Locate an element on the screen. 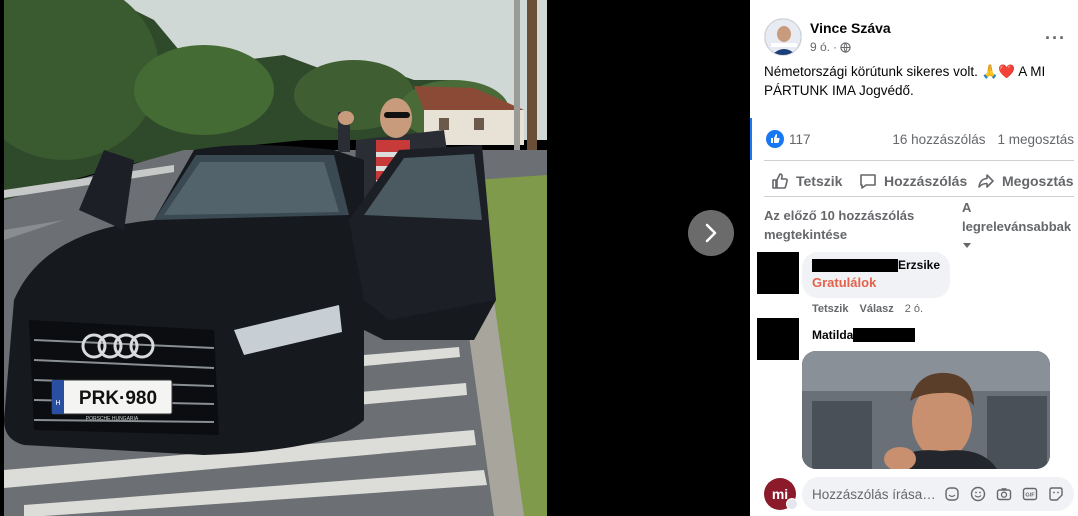  comment-time: 2 ó. is located at coordinates (914, 309).